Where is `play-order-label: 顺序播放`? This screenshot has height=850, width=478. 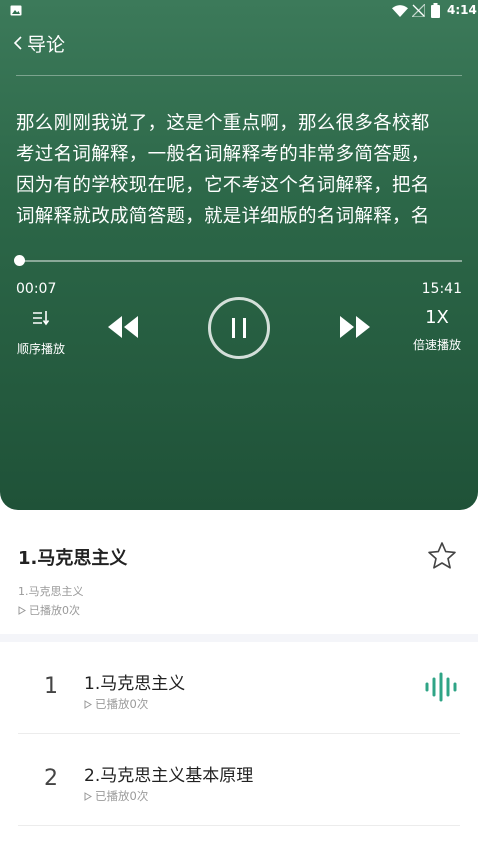 play-order-label: 顺序播放 is located at coordinates (40, 349).